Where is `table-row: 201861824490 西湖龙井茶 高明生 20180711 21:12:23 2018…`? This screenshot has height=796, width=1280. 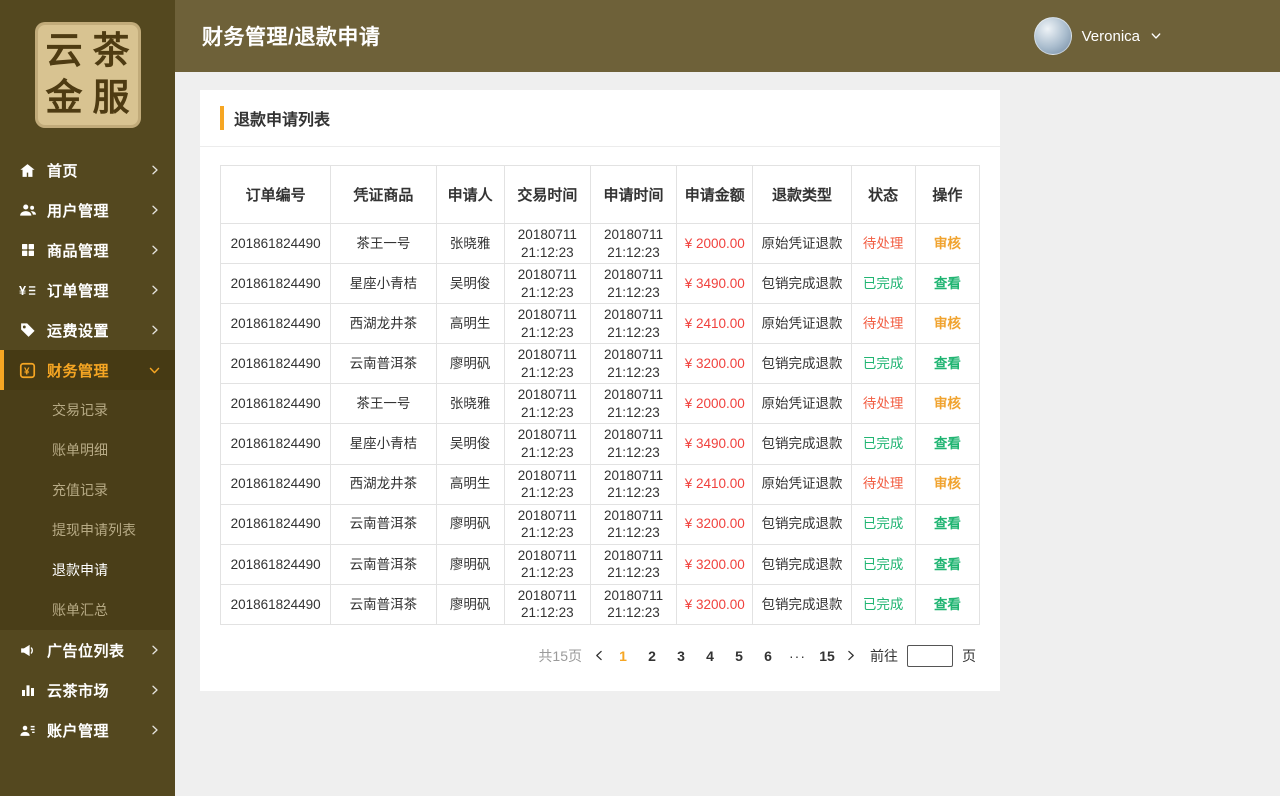
table-row: 201861824490 西湖龙井茶 高明生 20180711 21:12:23 2018… is located at coordinates (600, 324).